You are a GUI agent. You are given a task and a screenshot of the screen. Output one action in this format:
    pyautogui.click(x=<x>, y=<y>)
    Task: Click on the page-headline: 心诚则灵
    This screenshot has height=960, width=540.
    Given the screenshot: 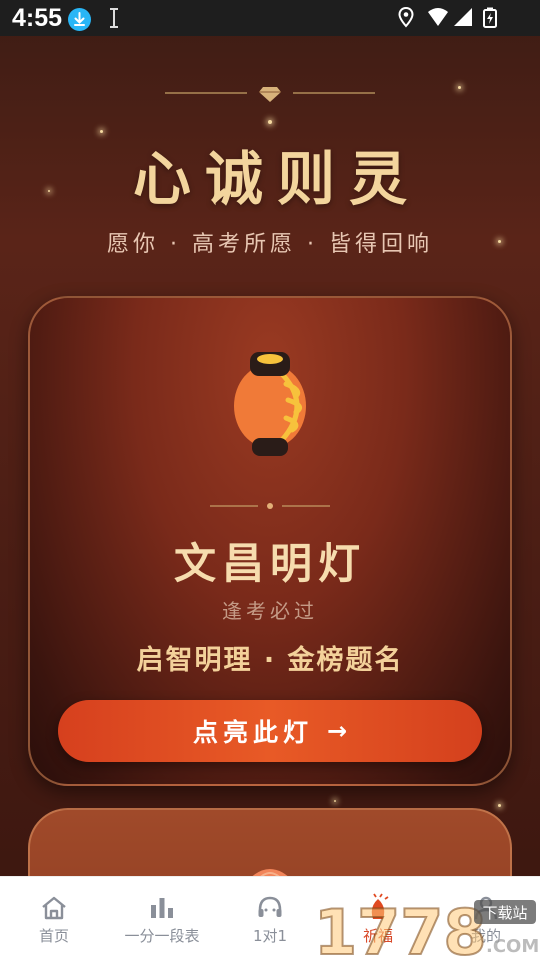 What is the action you would take?
    pyautogui.click(x=276, y=179)
    